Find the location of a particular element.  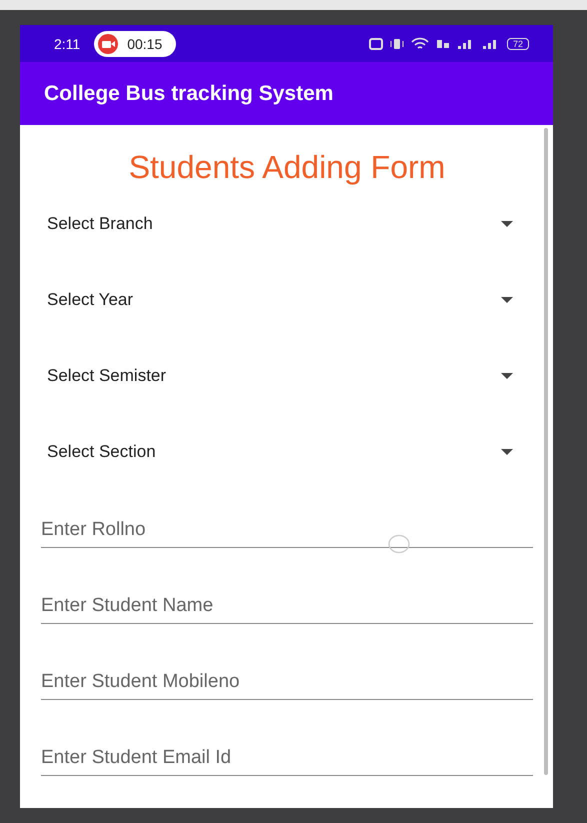

input-field: Enter Student Mobileno is located at coordinates (287, 685).